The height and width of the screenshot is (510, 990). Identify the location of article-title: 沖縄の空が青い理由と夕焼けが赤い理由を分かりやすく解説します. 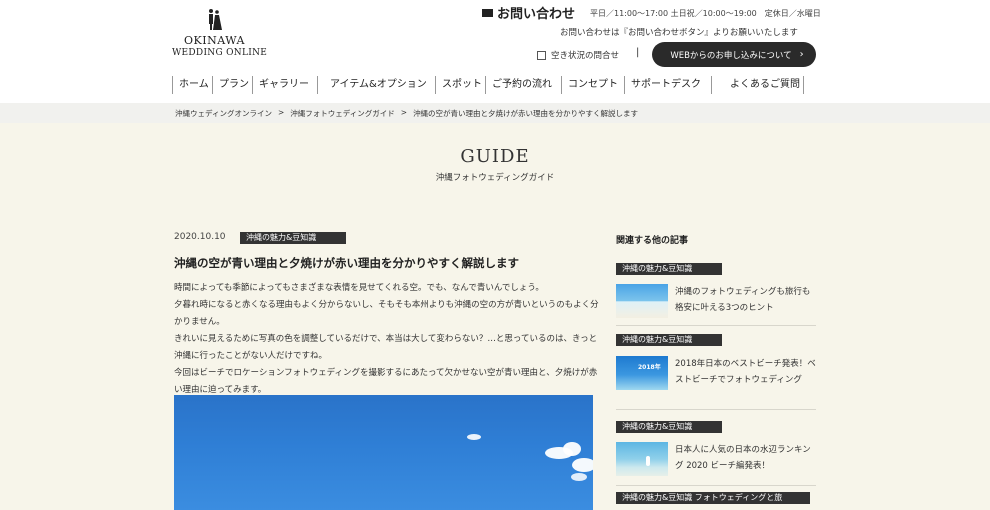
(346, 263).